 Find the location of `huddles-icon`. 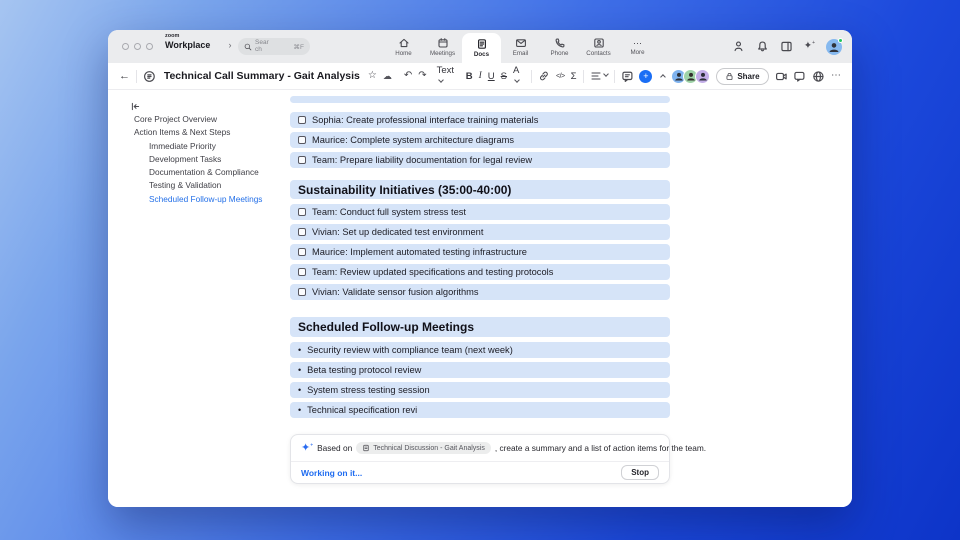

huddles-icon is located at coordinates (738, 46).